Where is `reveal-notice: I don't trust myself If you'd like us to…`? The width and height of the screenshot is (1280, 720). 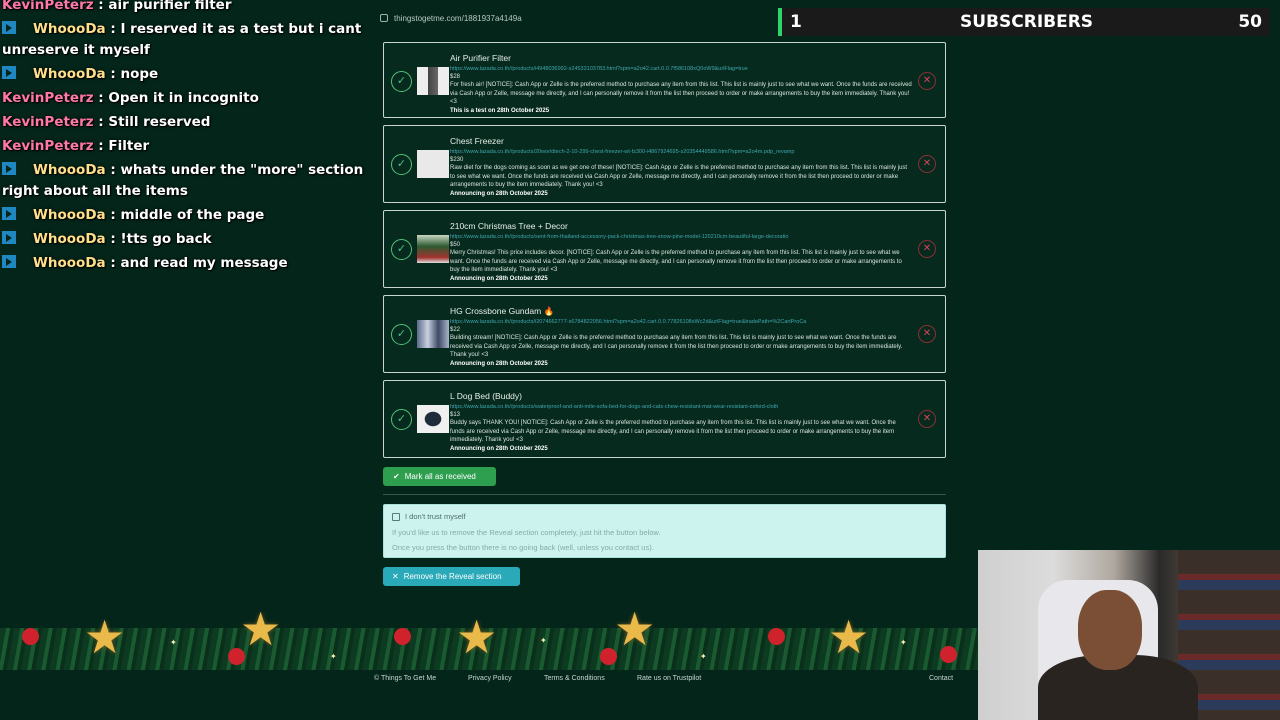
reveal-notice: I don't trust myself If you'd like us to… is located at coordinates (664, 531).